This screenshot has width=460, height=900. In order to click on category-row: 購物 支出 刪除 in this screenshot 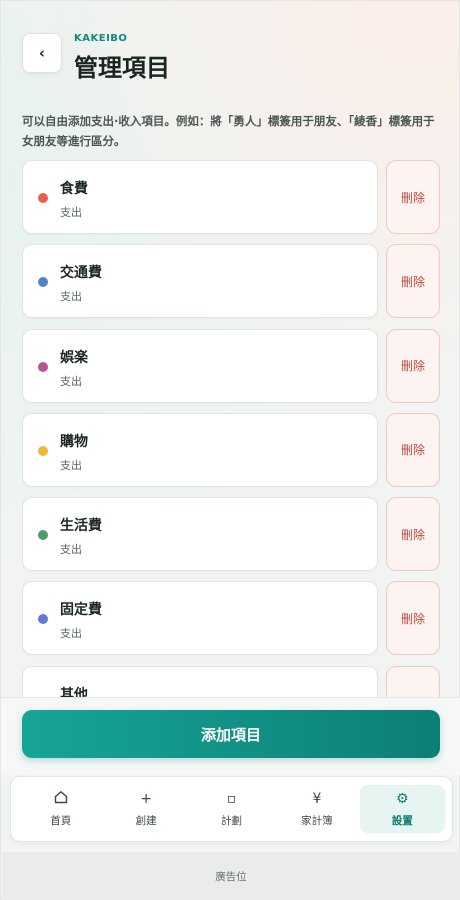, I will do `click(231, 449)`.